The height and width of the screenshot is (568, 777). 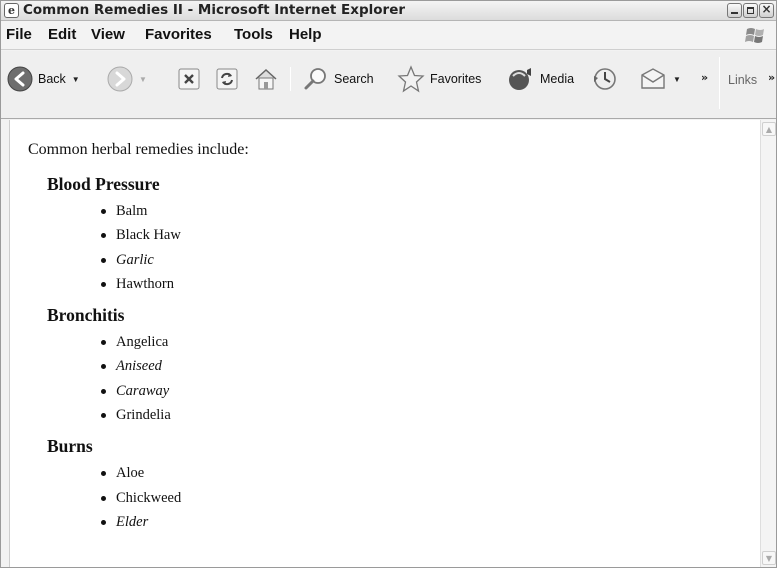 What do you see at coordinates (76, 79) in the screenshot?
I see `back-dropdown-icon: ▼` at bounding box center [76, 79].